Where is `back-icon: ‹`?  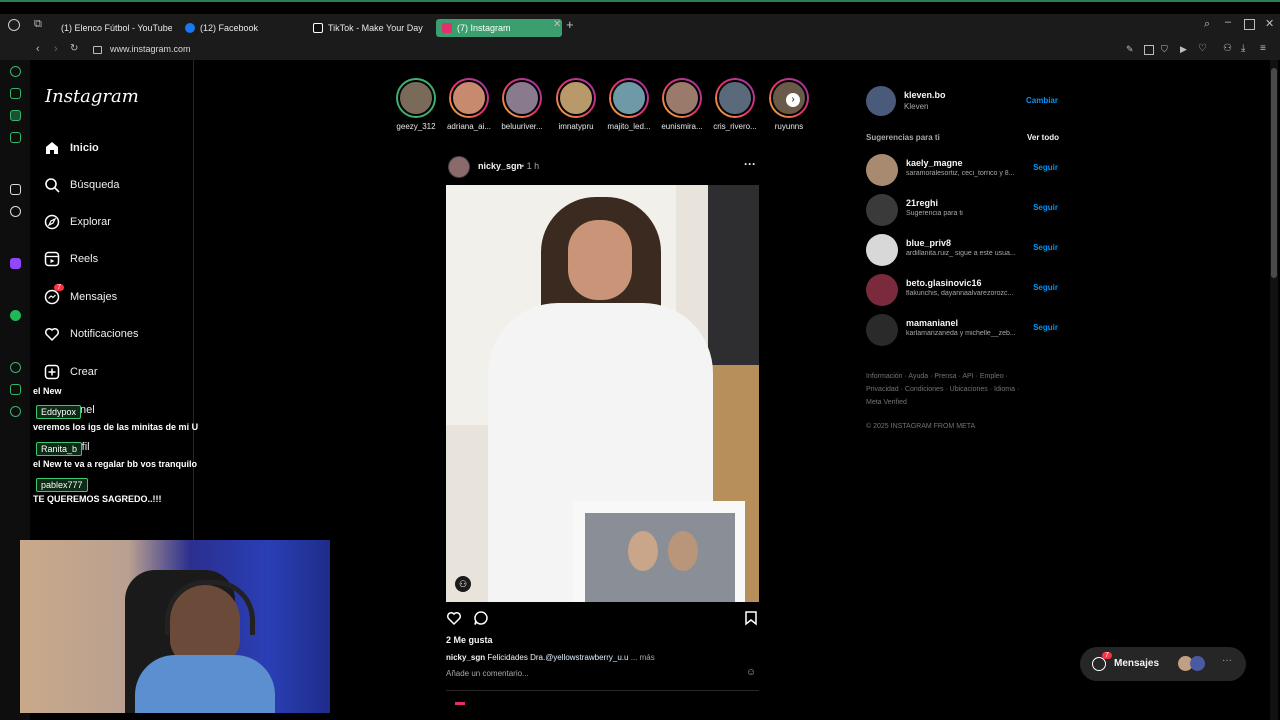
back-icon: ‹ is located at coordinates (38, 49).